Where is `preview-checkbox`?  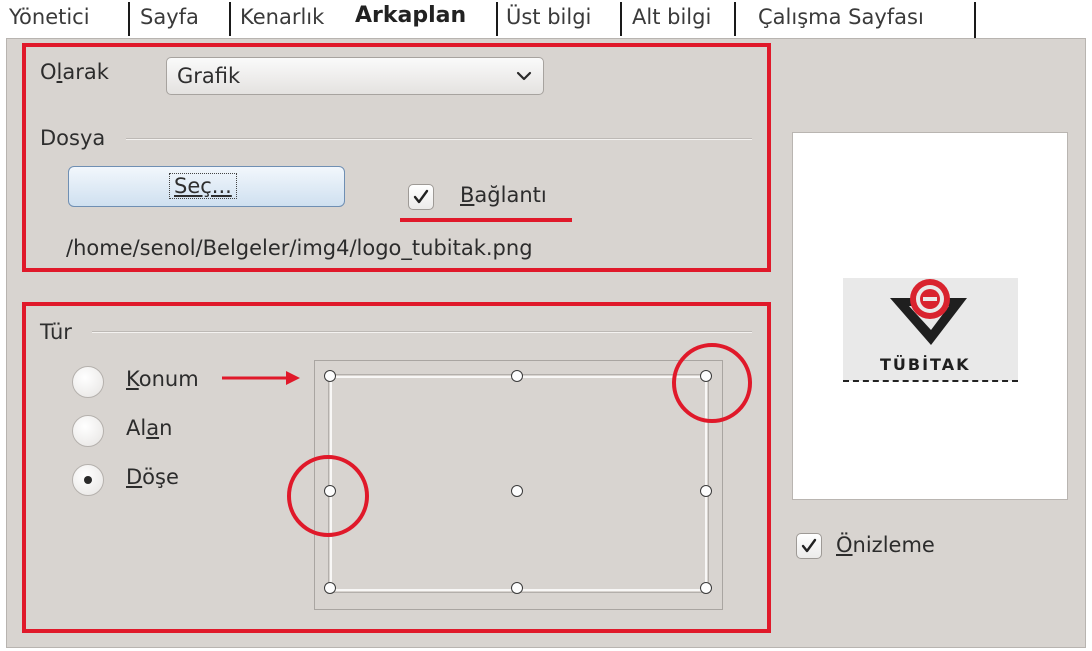
preview-checkbox is located at coordinates (809, 546).